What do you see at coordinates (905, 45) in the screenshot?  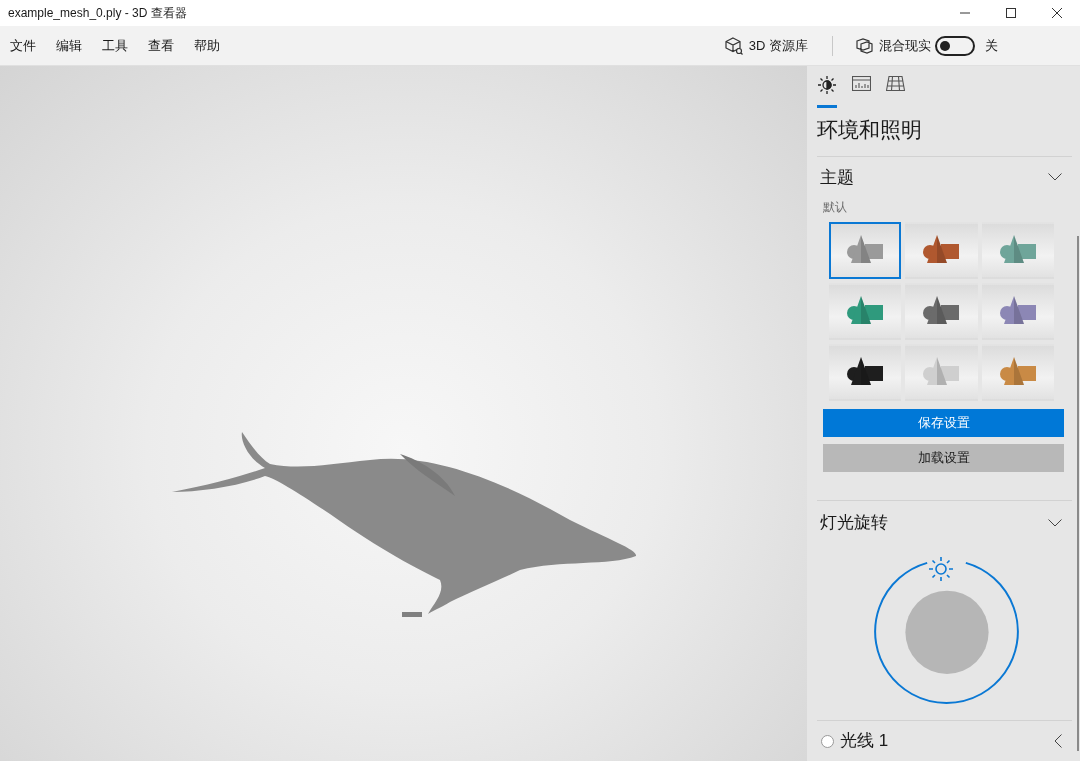 I see `mixed-reality-label: 混合现实` at bounding box center [905, 45].